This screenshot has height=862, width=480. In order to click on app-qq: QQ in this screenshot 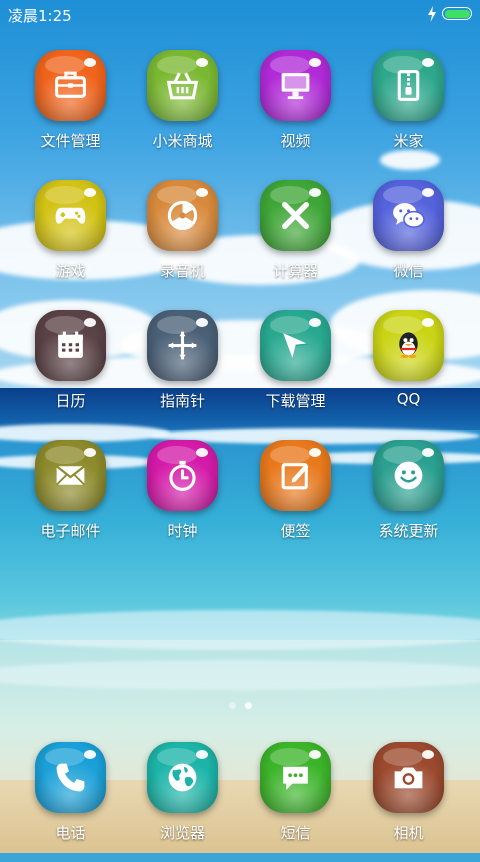, I will do `click(408, 370)`.